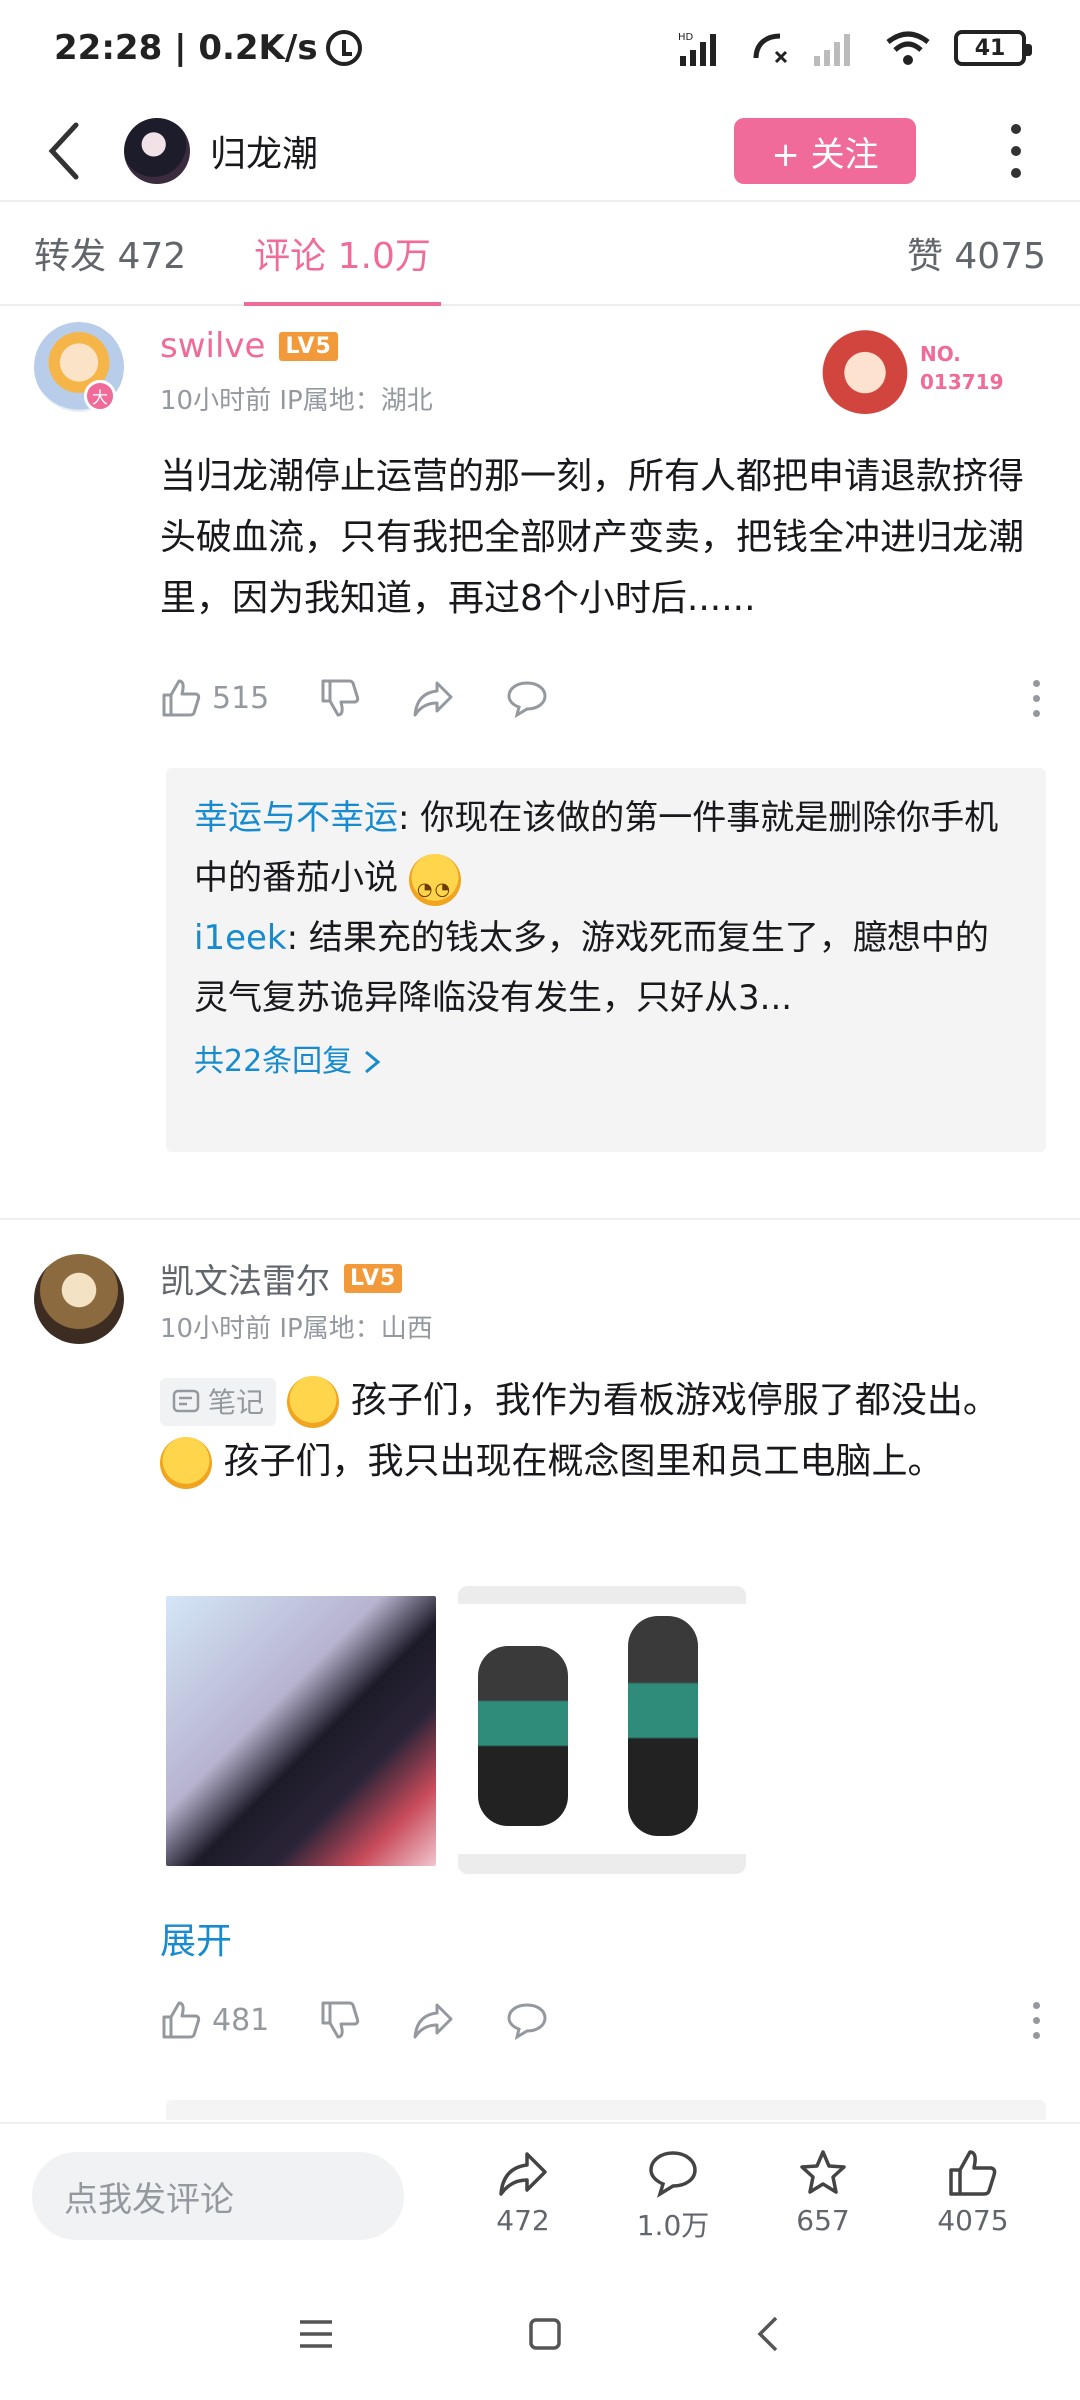 This screenshot has width=1080, height=2400. I want to click on note-icon, so click(186, 1401).